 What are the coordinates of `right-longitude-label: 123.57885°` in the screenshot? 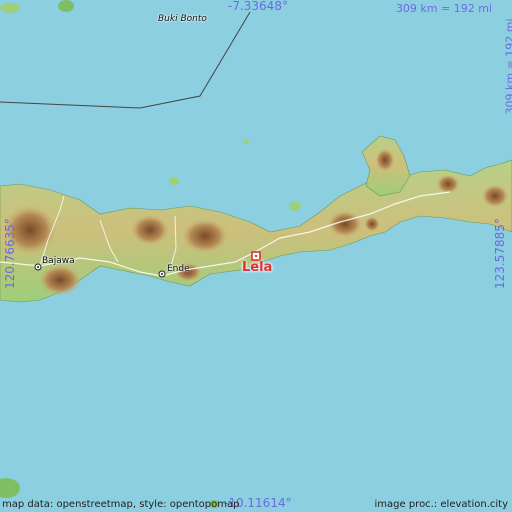 It's located at (500, 253).